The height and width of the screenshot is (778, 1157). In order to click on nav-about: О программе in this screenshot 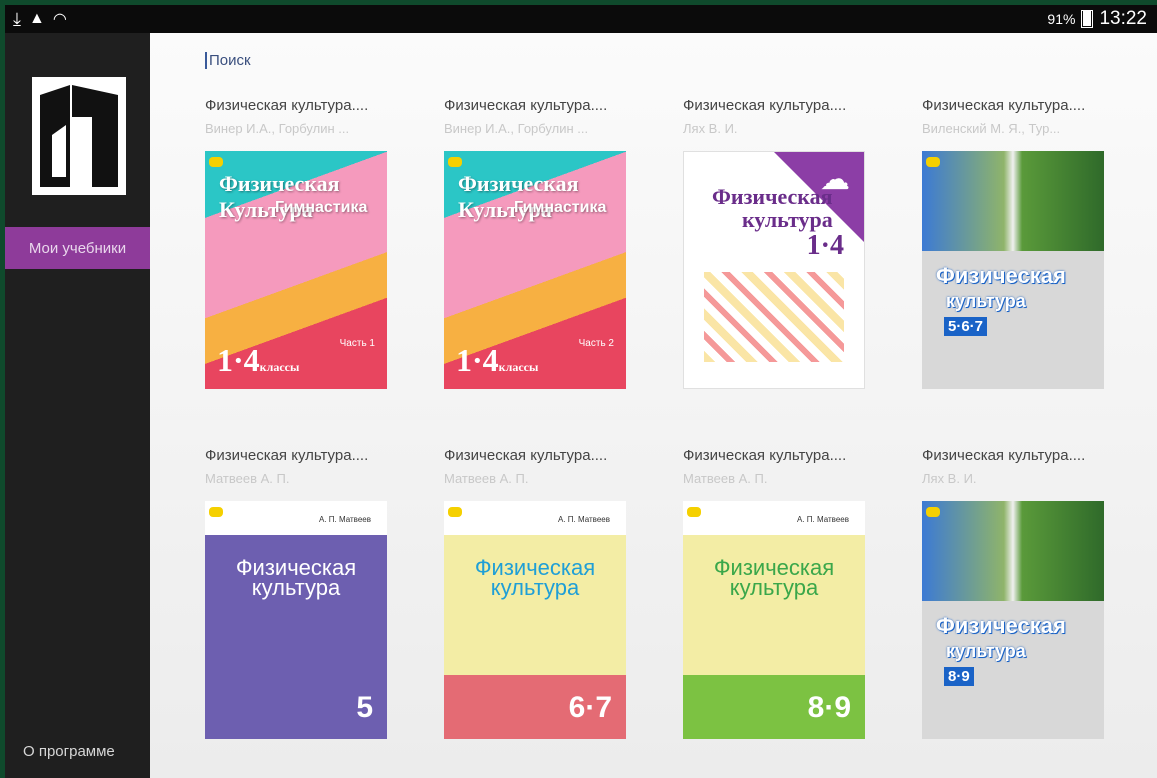, I will do `click(69, 751)`.